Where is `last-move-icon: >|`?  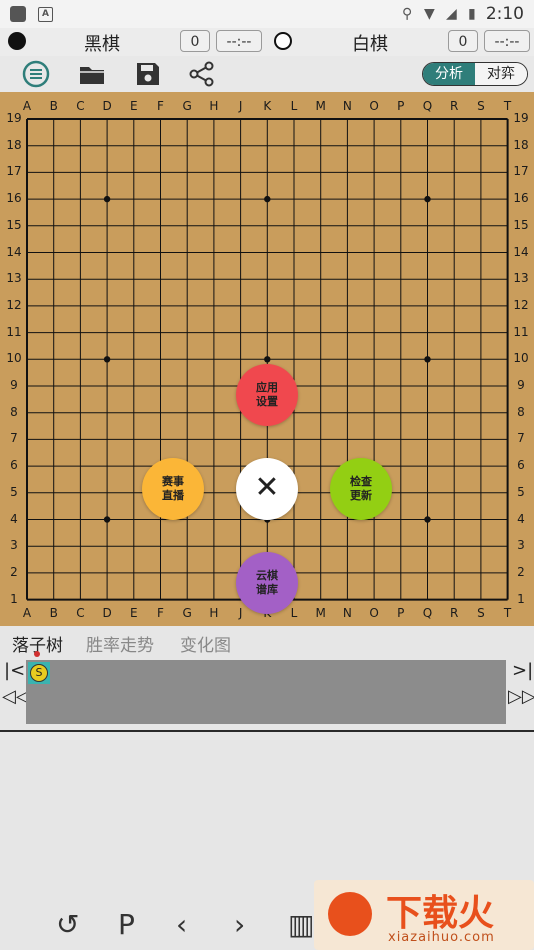 last-move-icon: >| is located at coordinates (522, 670).